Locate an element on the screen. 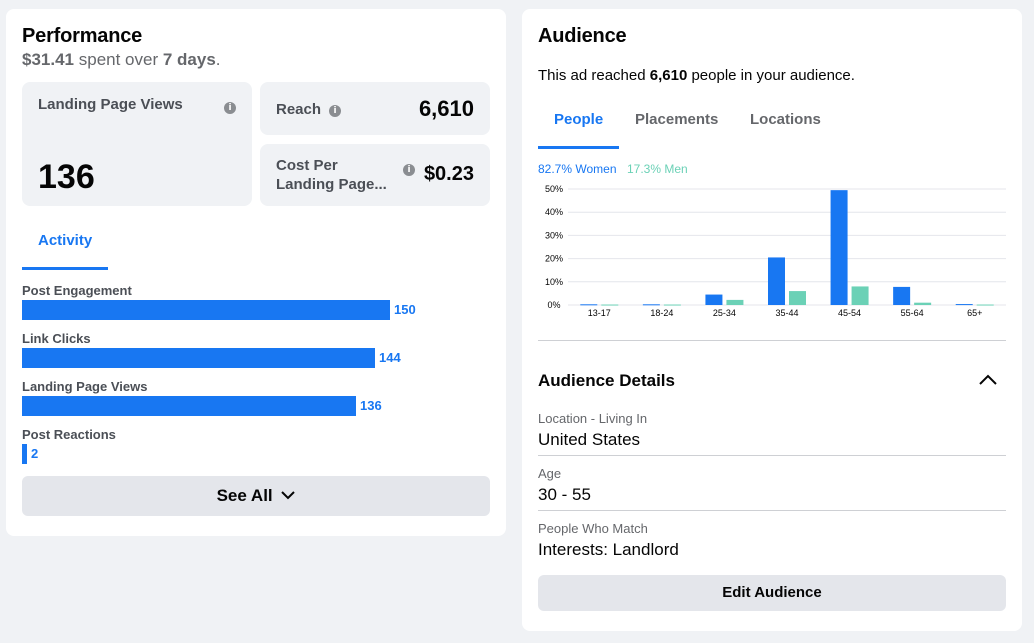  activity-label: Post Reactions is located at coordinates (69, 434).